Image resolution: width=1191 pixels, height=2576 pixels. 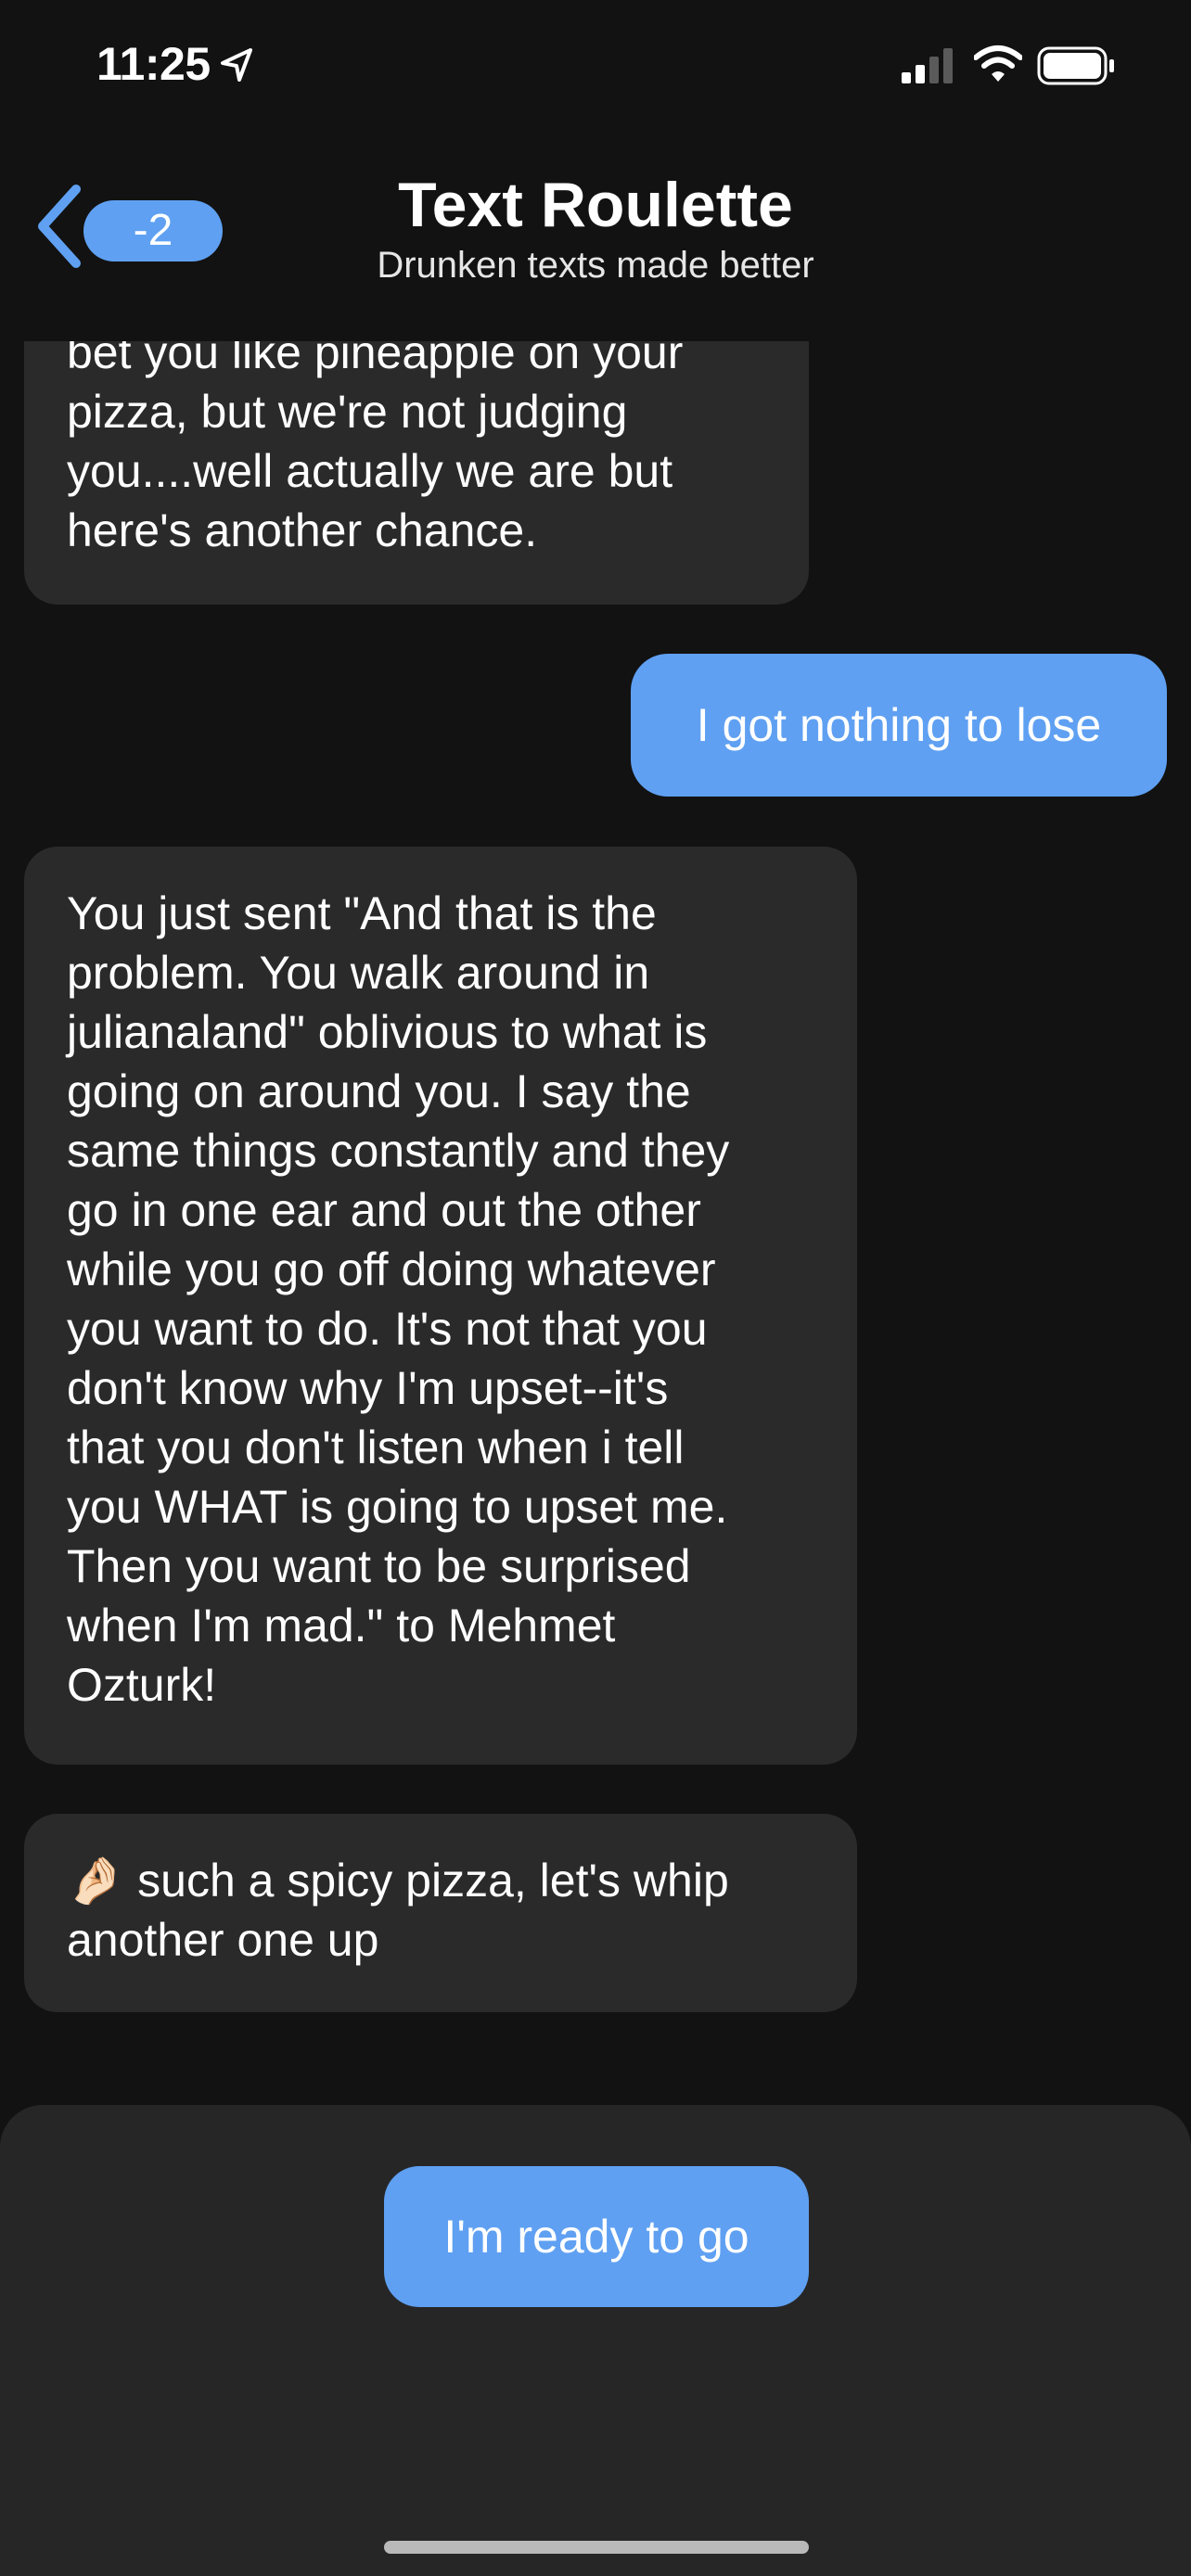 What do you see at coordinates (376, 1447) in the screenshot?
I see `message-line: that you don't listen when i tell` at bounding box center [376, 1447].